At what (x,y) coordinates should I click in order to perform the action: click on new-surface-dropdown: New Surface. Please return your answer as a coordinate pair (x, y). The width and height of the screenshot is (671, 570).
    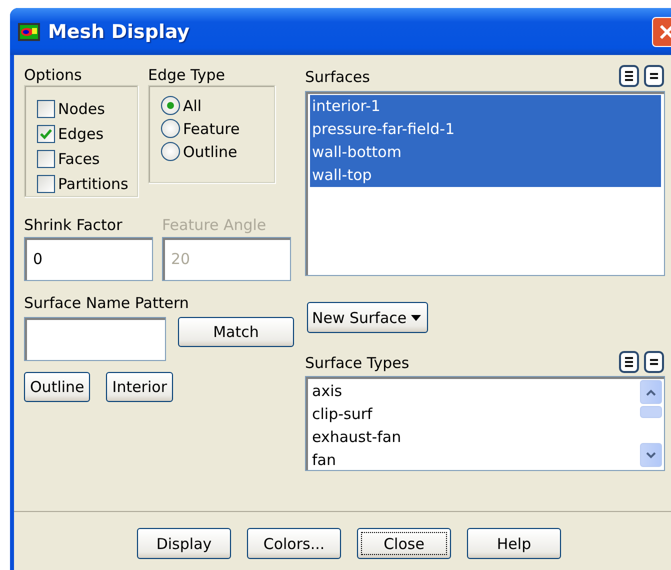
    Looking at the image, I should click on (367, 317).